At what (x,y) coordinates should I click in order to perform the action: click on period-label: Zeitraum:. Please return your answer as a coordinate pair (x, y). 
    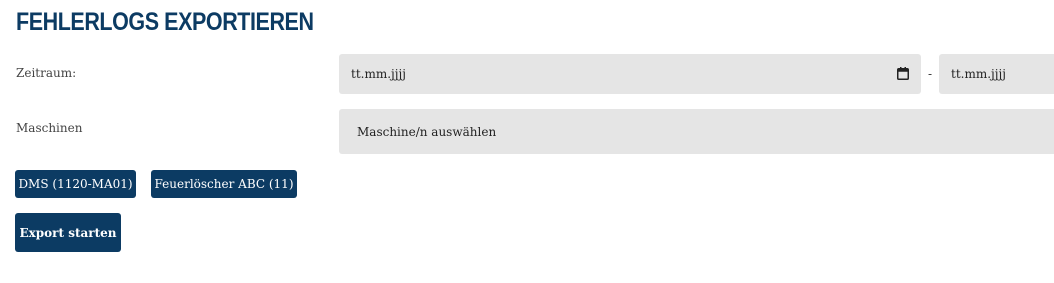
    Looking at the image, I should click on (46, 73).